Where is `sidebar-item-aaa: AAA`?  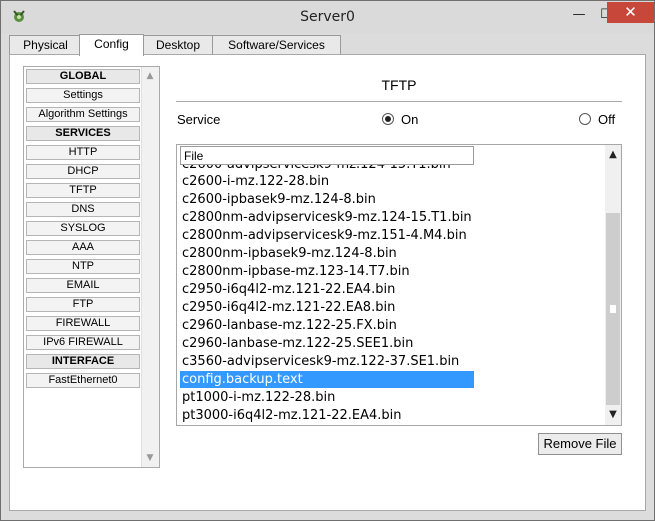
sidebar-item-aaa: AAA is located at coordinates (83, 247).